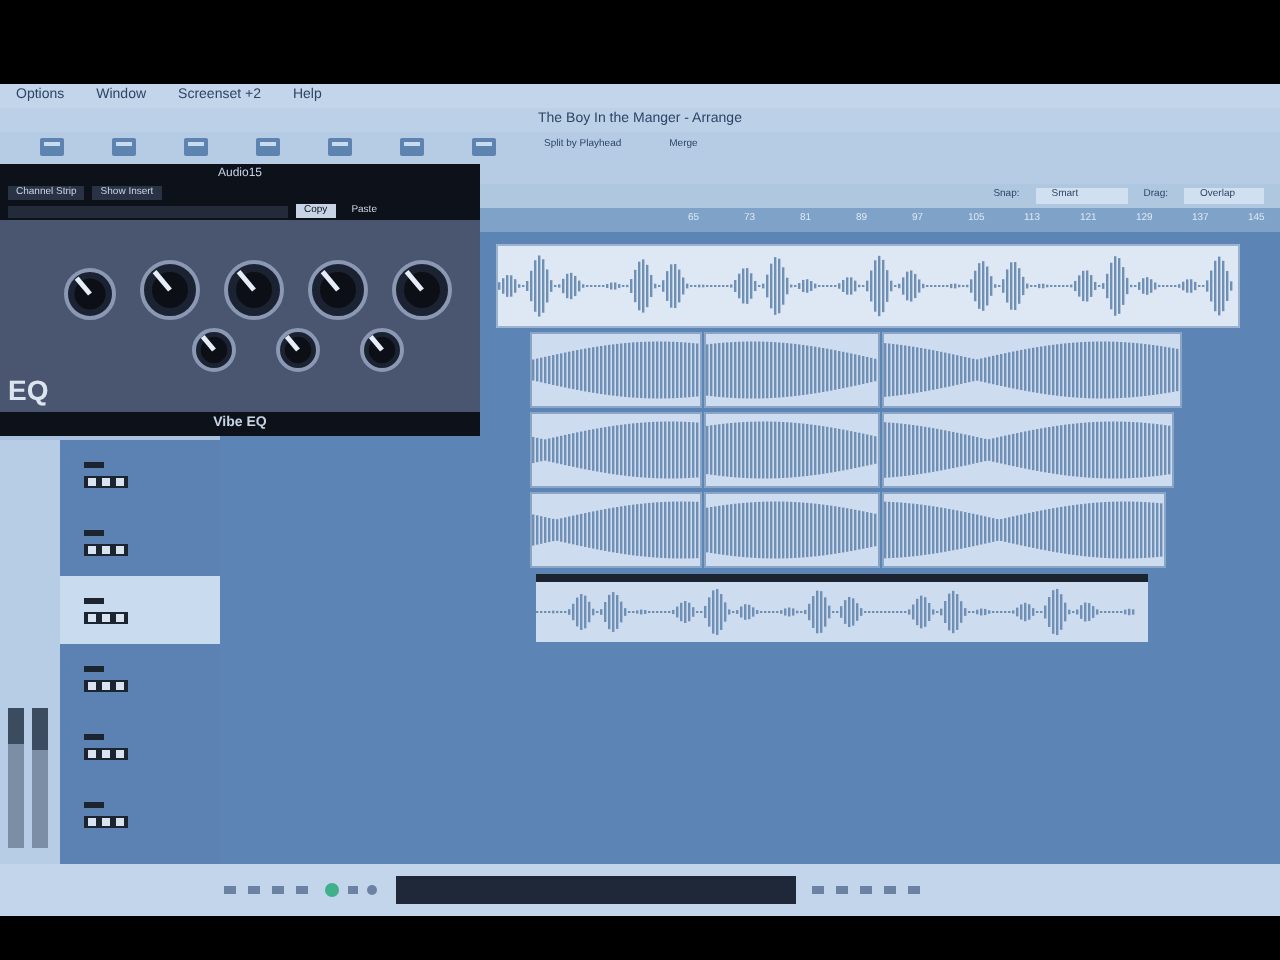 Image resolution: width=1280 pixels, height=960 pixels. I want to click on track-header, so click(140, 610).